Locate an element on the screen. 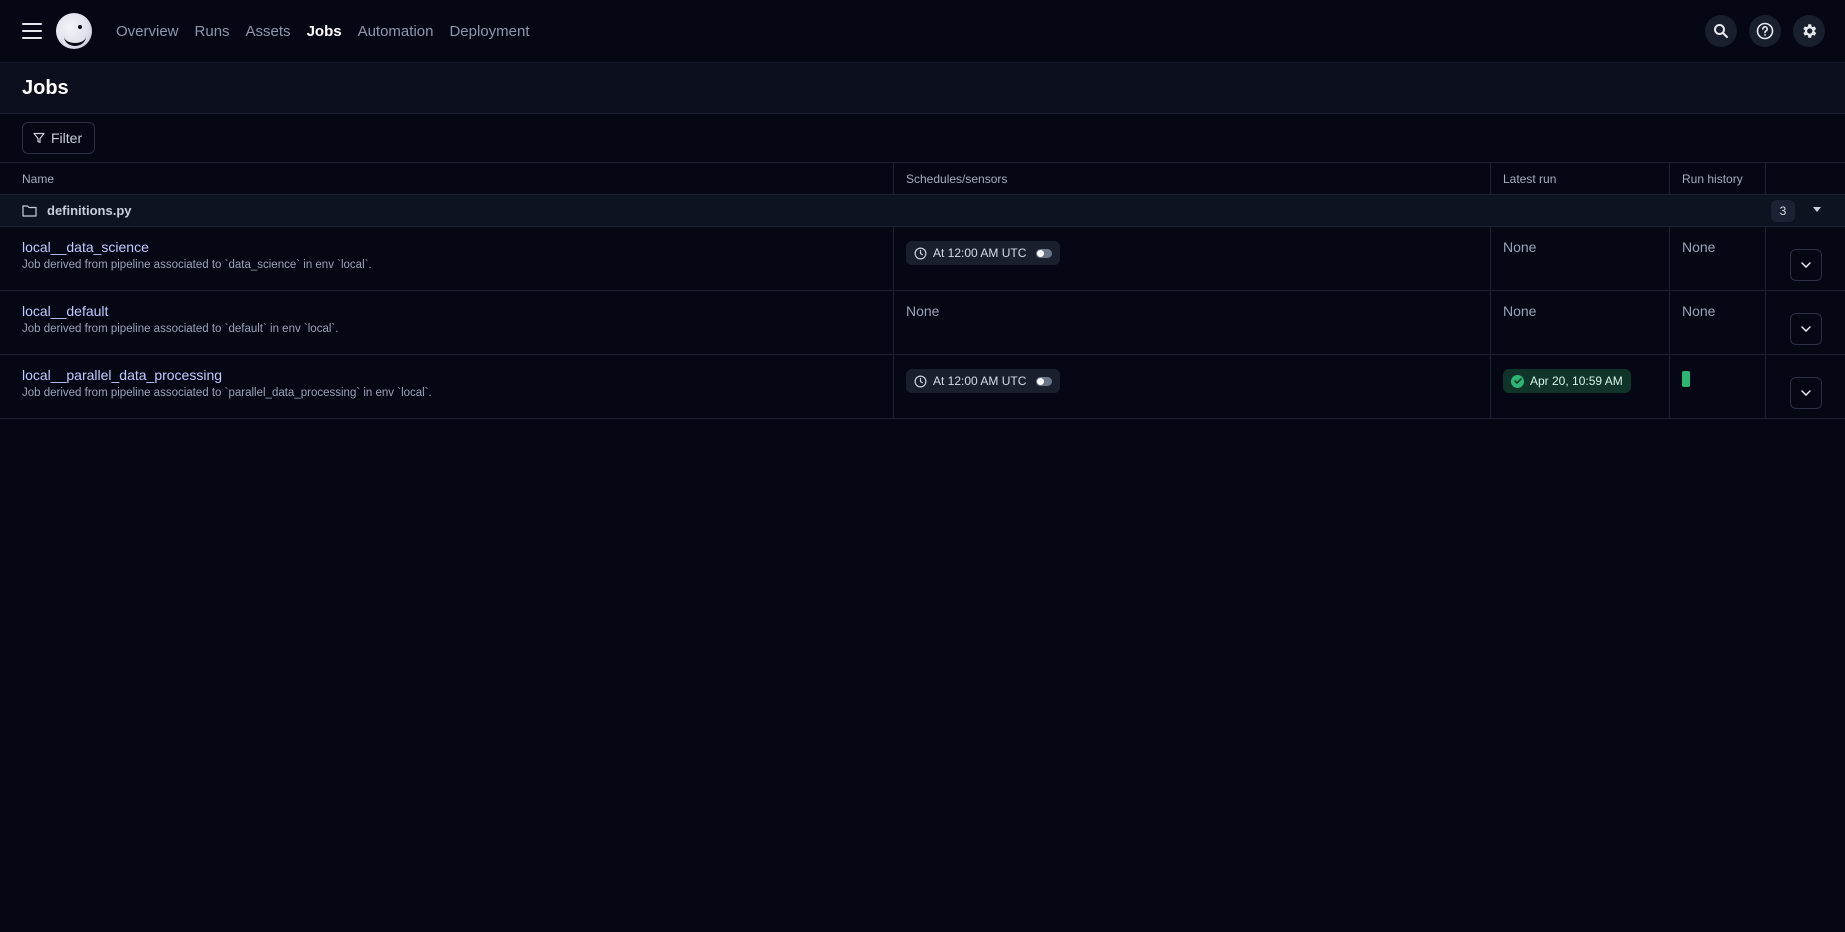 The width and height of the screenshot is (1845, 932). latest-run-cell: Apr 20, 10:59 AM is located at coordinates (1580, 386).